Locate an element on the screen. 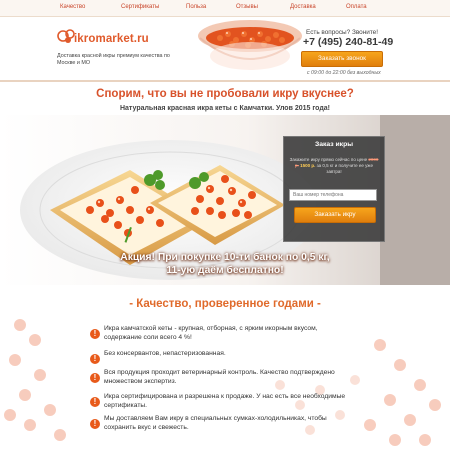  order-call-button: Заказать звонок is located at coordinates (342, 59).